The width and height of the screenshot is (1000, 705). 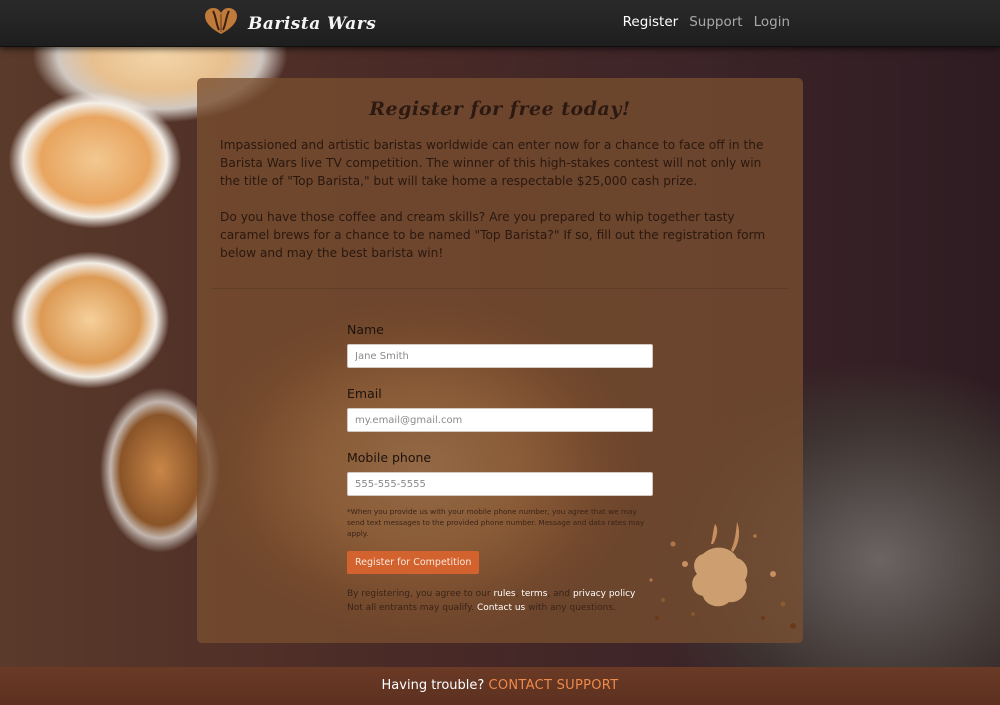 What do you see at coordinates (500, 23) in the screenshot?
I see `top-navbar: Barista Wars Register Support Login` at bounding box center [500, 23].